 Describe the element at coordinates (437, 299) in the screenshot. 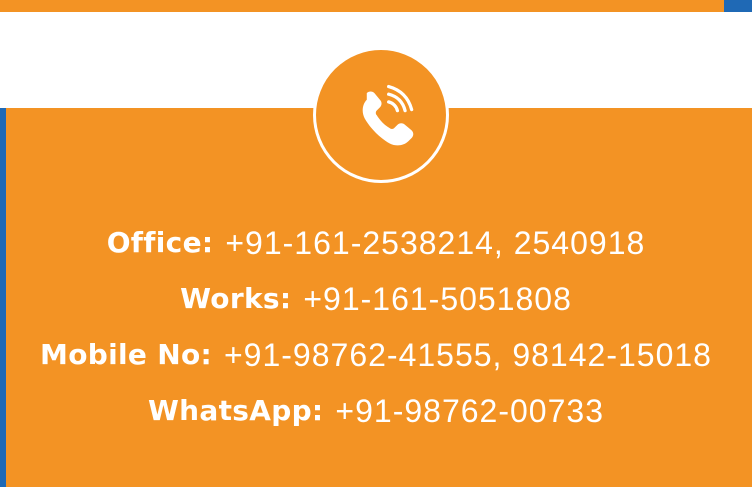

I see `works-phone-value: +91-161-5051808` at that location.